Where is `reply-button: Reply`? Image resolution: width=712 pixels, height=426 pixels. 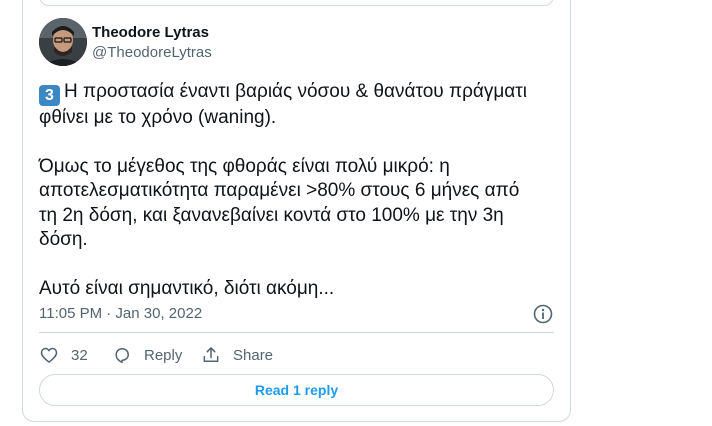 reply-button: Reply is located at coordinates (147, 355).